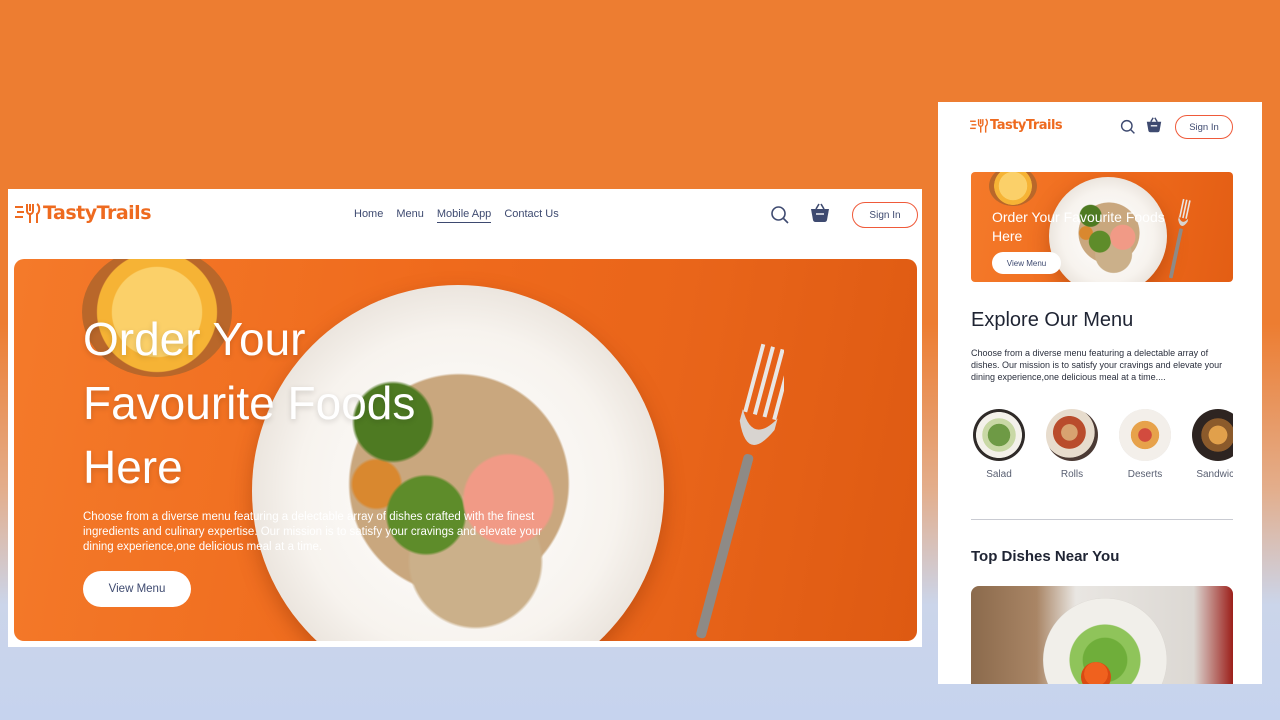 This screenshot has height=720, width=1280. Describe the element at coordinates (1078, 226) in the screenshot. I see `mobile-hero-title: Order Your Favourite Foods Here` at that location.